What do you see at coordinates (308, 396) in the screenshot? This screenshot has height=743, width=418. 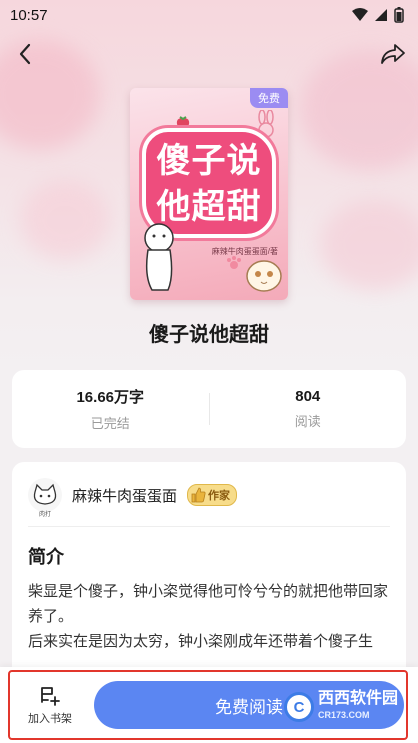 I see `reads-value: 804` at bounding box center [308, 396].